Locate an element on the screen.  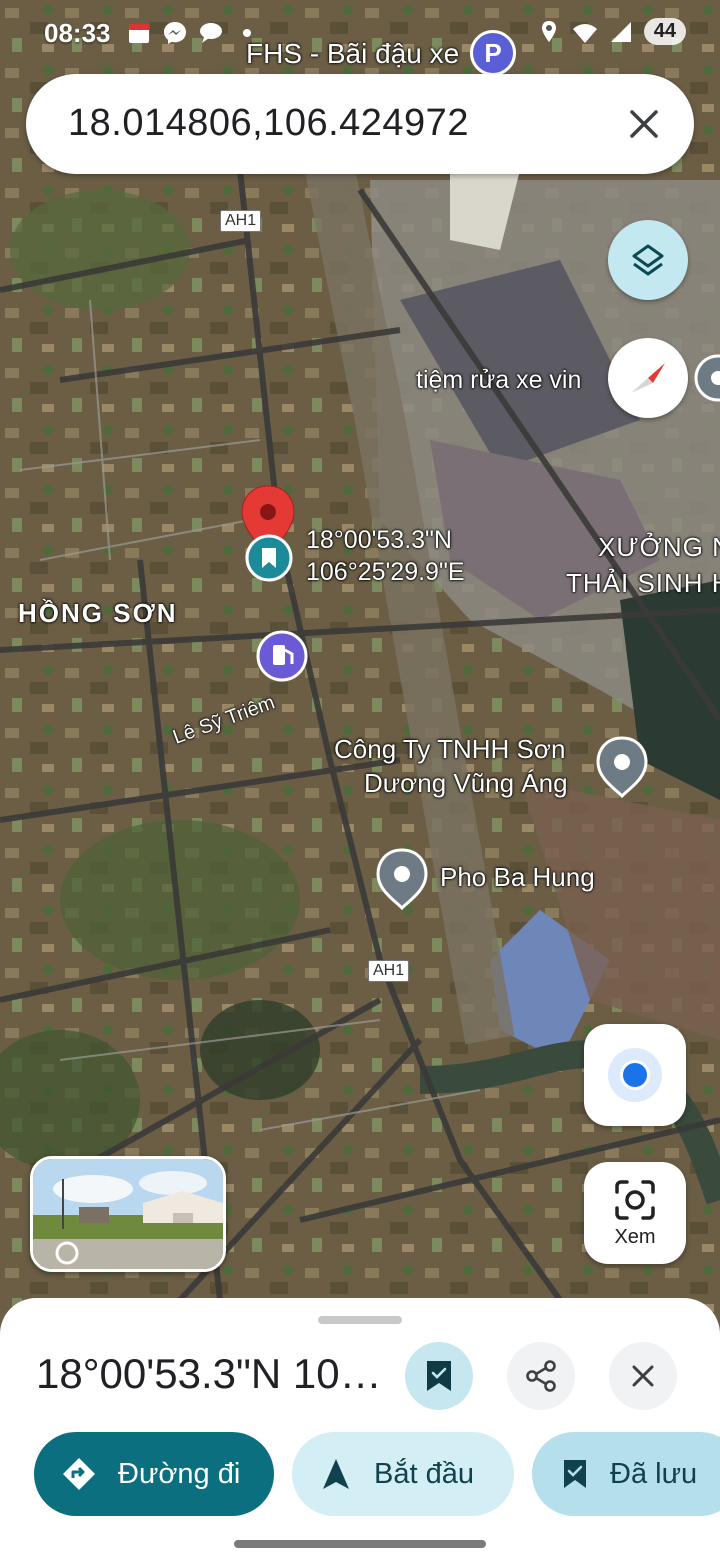
navigation-arrow-icon is located at coordinates (336, 1474).